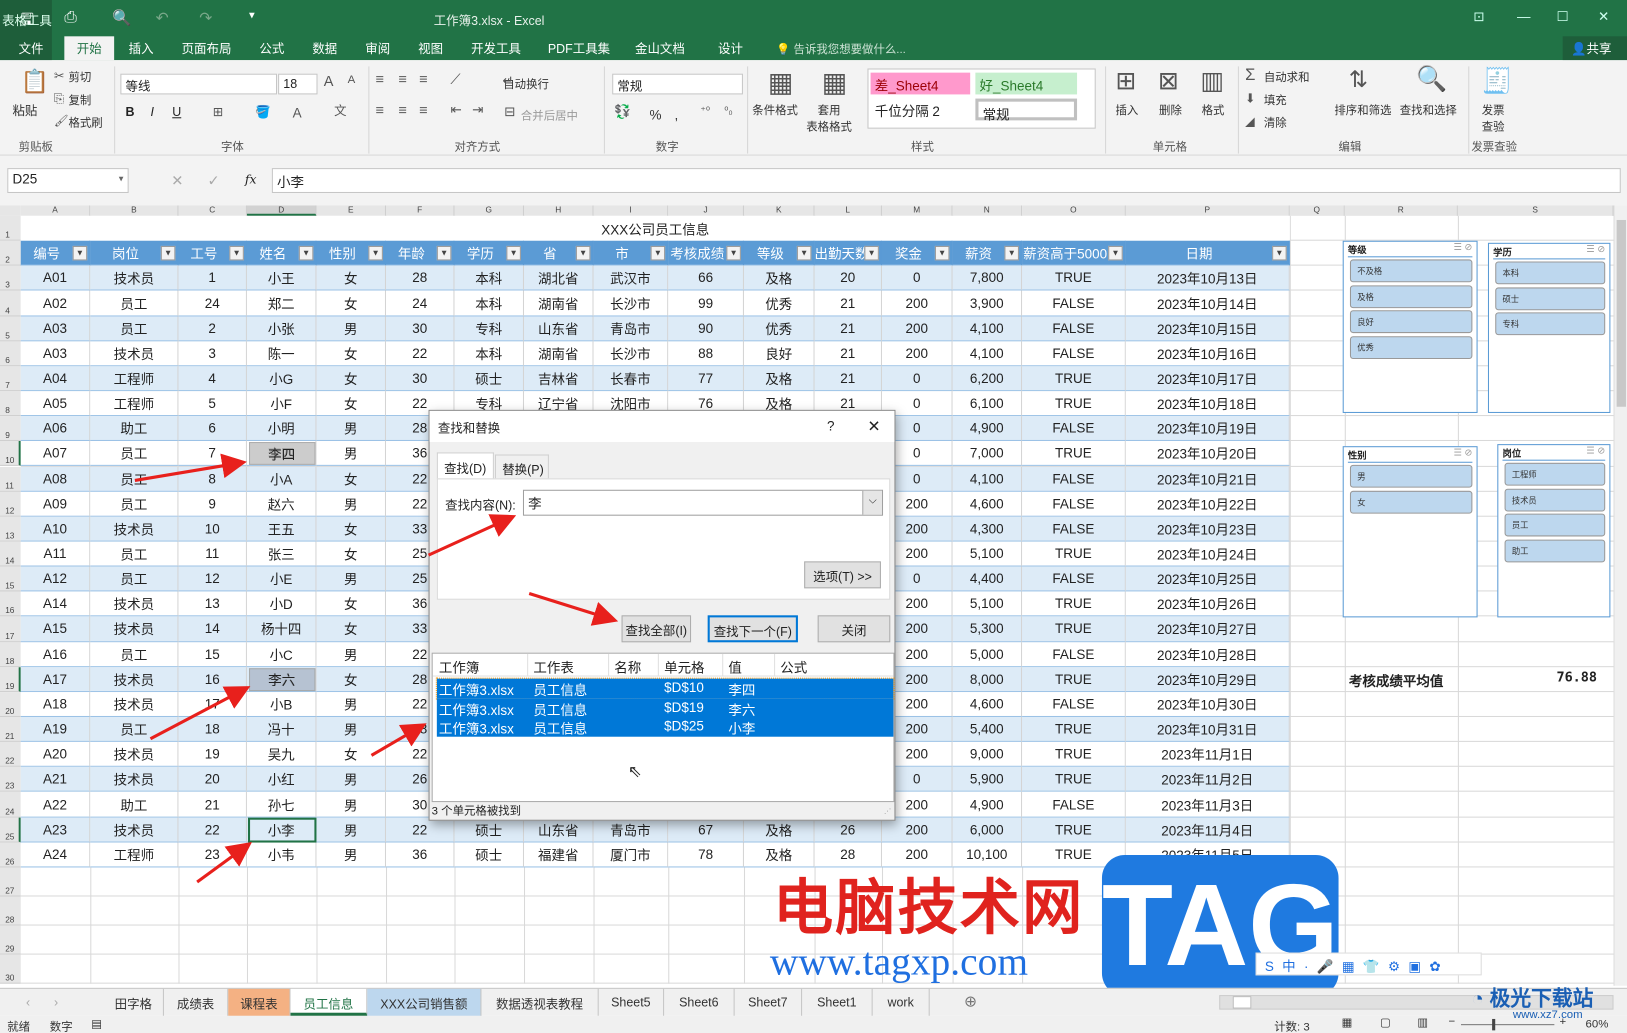 The height and width of the screenshot is (1033, 1627). What do you see at coordinates (196, 1002) in the screenshot?
I see `sheet-tab-成绩表: 成绩表` at bounding box center [196, 1002].